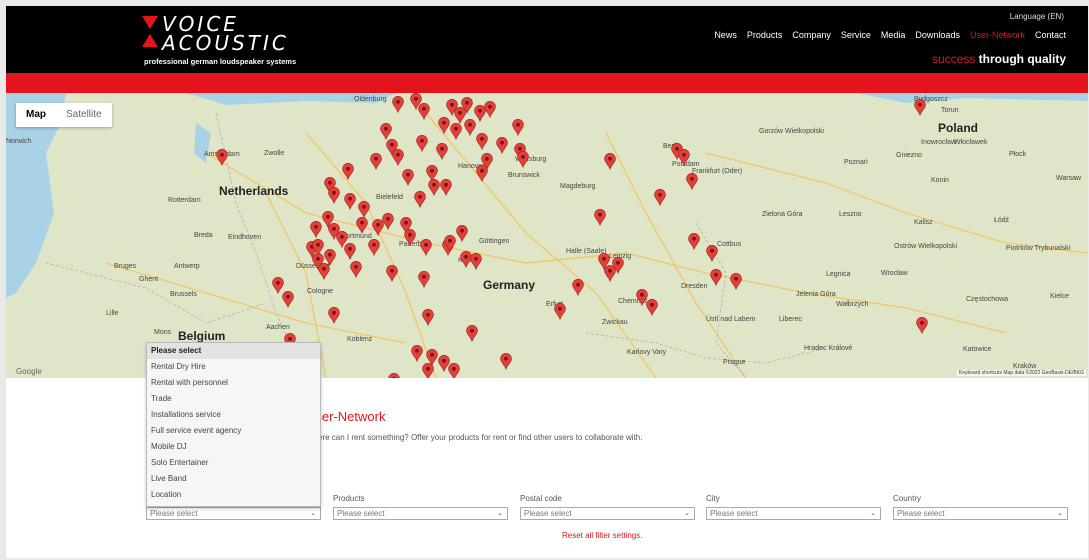  I want to click on dropdown-option: Solo Entertainer, so click(233, 463).